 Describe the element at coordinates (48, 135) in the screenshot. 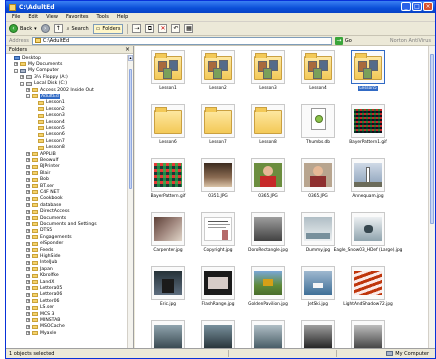

I see `tree-item: Lesson6` at that location.